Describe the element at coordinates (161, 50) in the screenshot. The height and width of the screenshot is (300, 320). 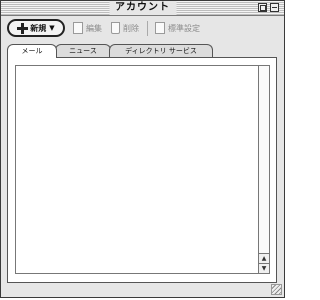
I see `tab-directory-services: ディレクトリ サービス` at that location.